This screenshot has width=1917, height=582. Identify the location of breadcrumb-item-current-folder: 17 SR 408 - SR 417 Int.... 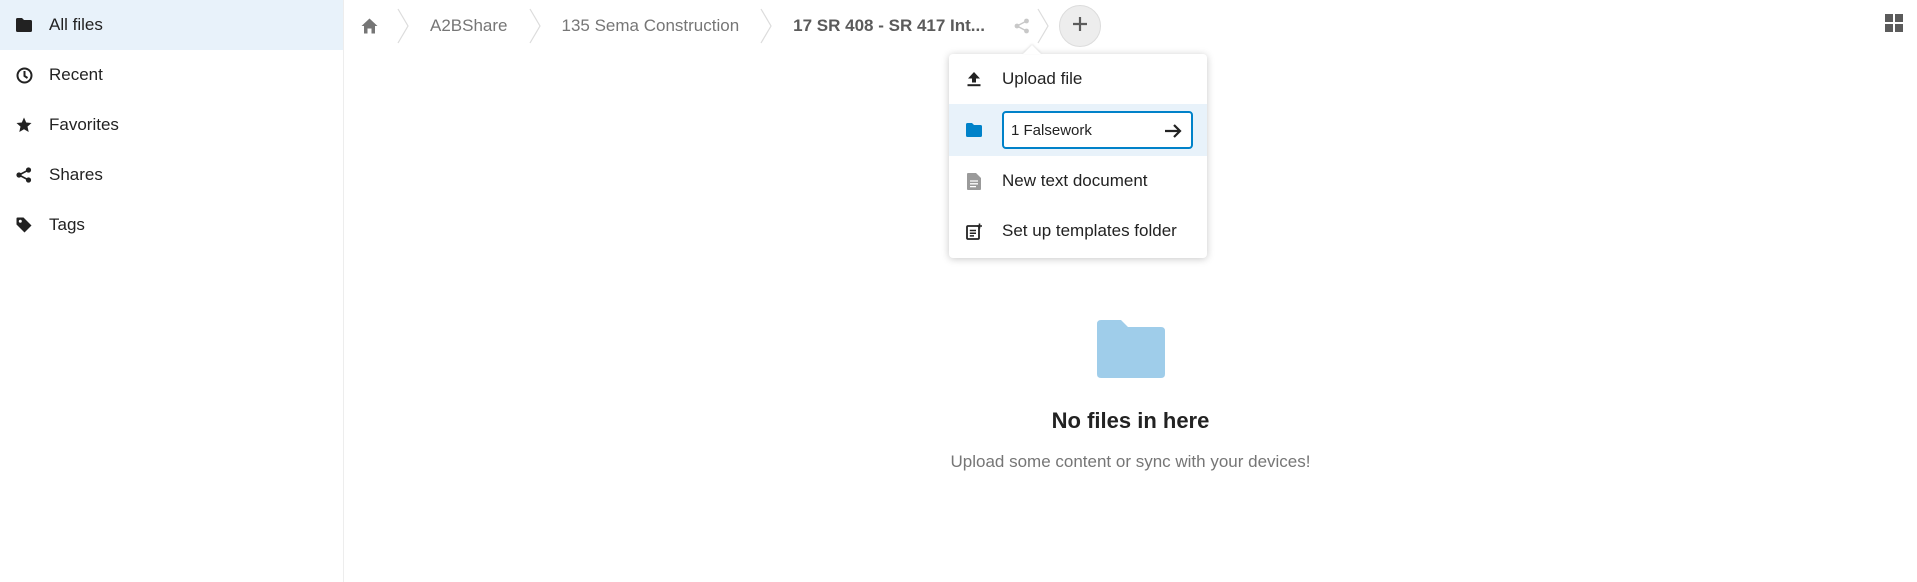
(889, 26).